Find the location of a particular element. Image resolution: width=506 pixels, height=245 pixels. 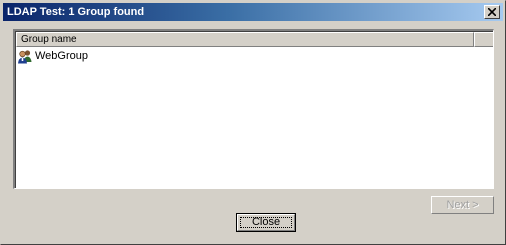

column-header-group-name: Group name is located at coordinates (245, 39).